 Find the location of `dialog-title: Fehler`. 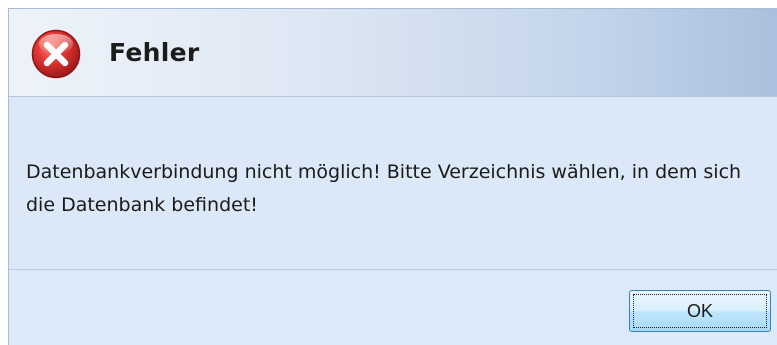

dialog-title: Fehler is located at coordinates (154, 52).